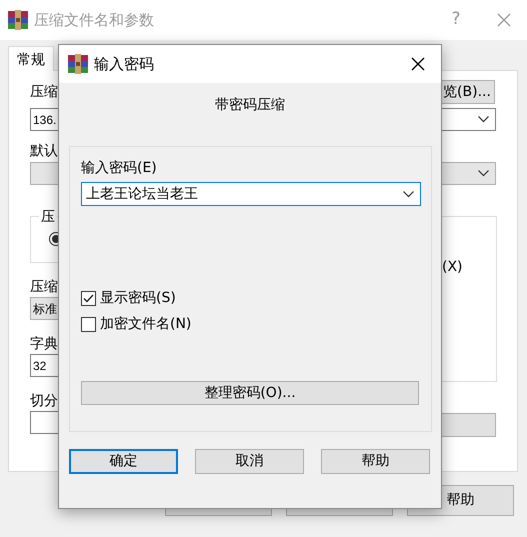 This screenshot has width=527, height=537. Describe the element at coordinates (44, 151) in the screenshot. I see `field-label: 默认` at that location.